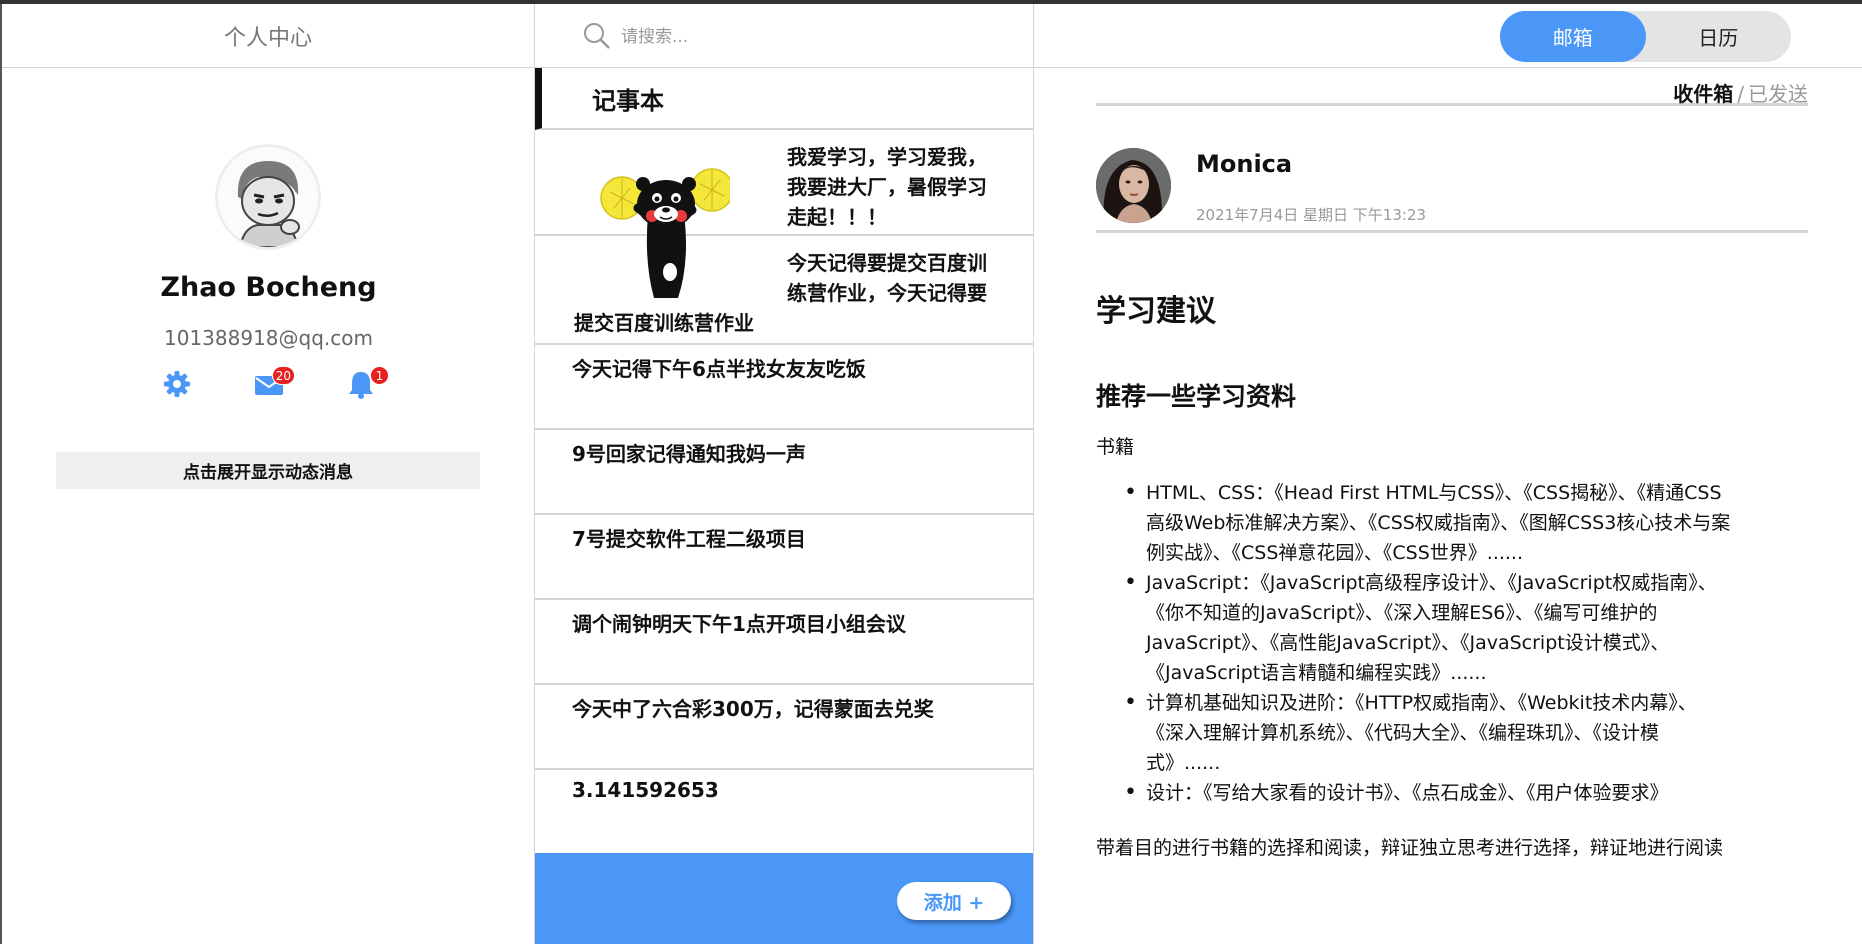 This screenshot has width=1862, height=944. What do you see at coordinates (1244, 164) in the screenshot?
I see `sender-name: Monica` at bounding box center [1244, 164].